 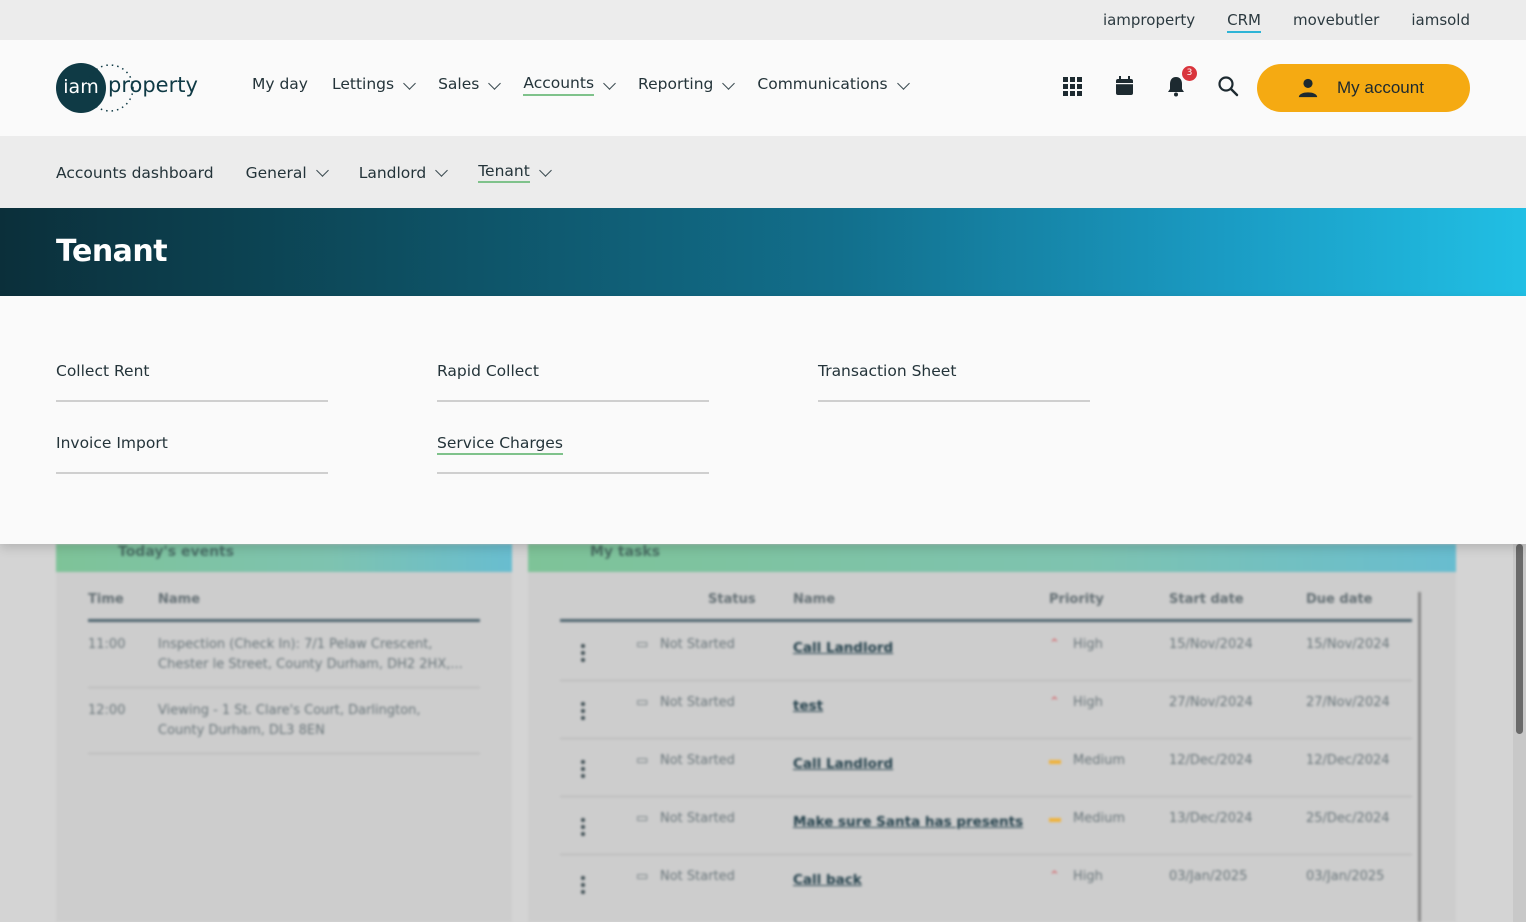 I want to click on column-header-time: Time, so click(x=106, y=599).